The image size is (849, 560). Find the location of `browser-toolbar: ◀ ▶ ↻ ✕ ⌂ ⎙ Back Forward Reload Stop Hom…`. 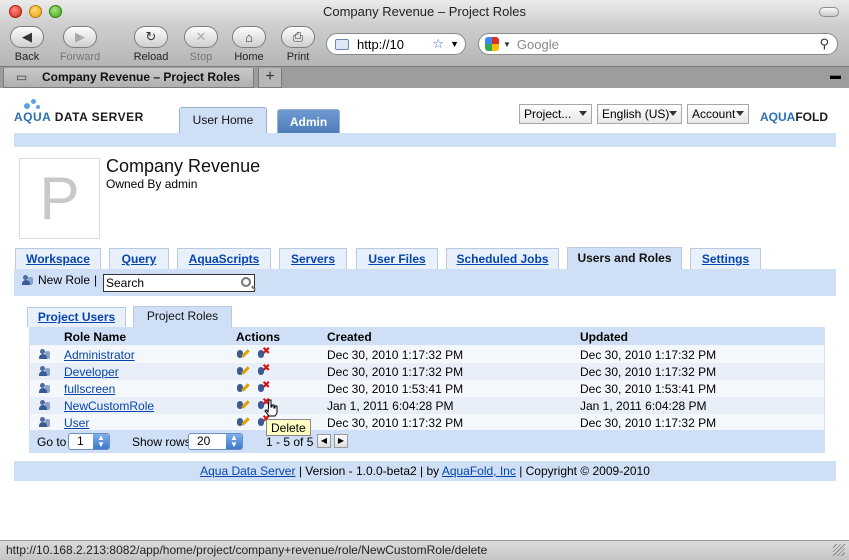

browser-toolbar: ◀ ▶ ↻ ✕ ⌂ ⎙ Back Forward Reload Stop Hom… is located at coordinates (424, 45).